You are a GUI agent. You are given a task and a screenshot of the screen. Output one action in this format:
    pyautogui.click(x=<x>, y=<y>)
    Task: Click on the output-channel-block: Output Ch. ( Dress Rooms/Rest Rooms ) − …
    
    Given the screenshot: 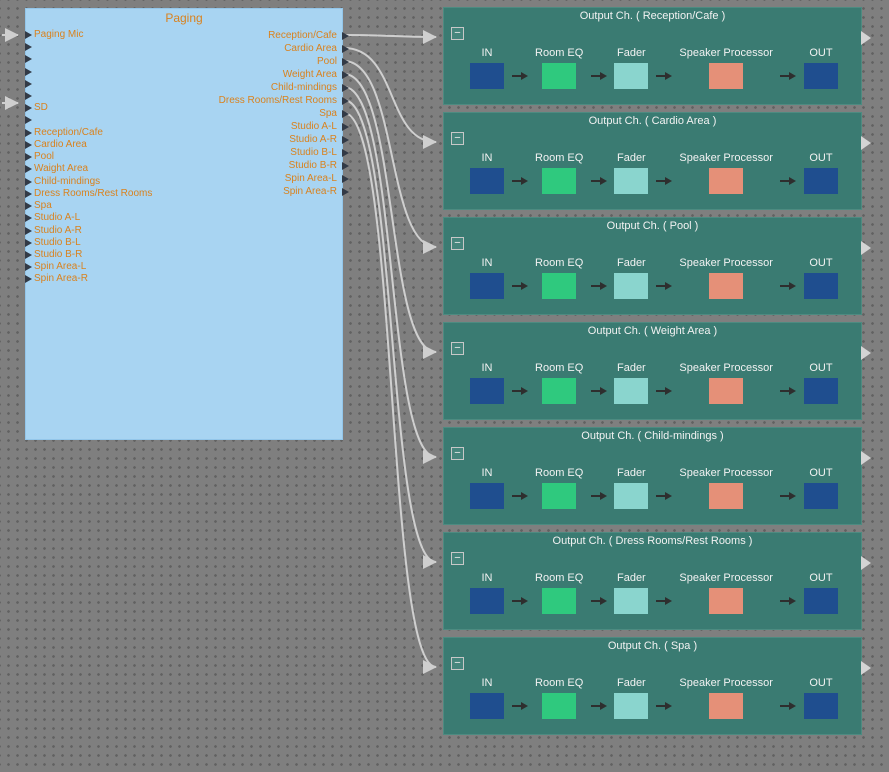 What is the action you would take?
    pyautogui.click(x=657, y=581)
    